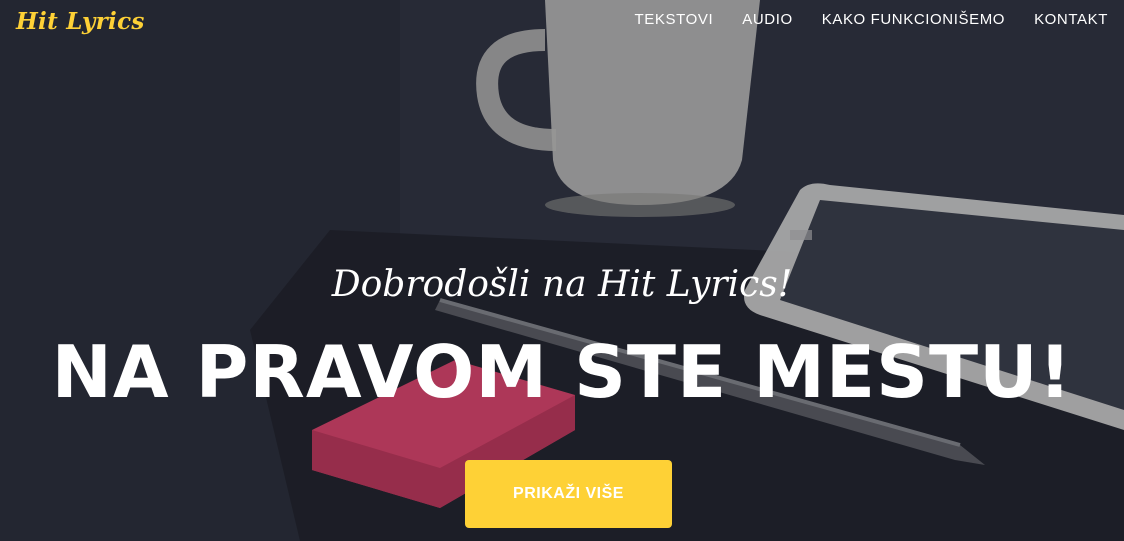  What do you see at coordinates (562, 284) in the screenshot?
I see `hero-lead-text: Dobrodošli na Hit Lyrics!` at bounding box center [562, 284].